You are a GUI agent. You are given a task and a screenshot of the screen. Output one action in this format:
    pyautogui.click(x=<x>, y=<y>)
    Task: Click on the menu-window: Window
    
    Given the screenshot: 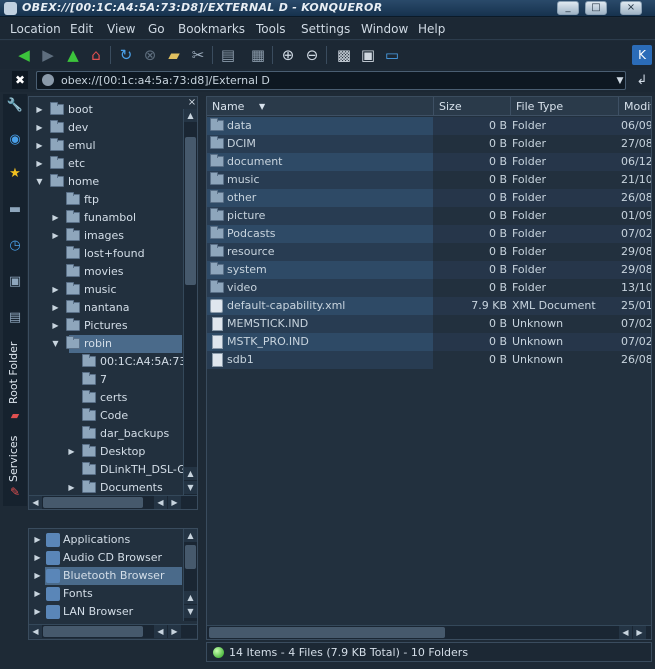 What is the action you would take?
    pyautogui.click(x=384, y=29)
    